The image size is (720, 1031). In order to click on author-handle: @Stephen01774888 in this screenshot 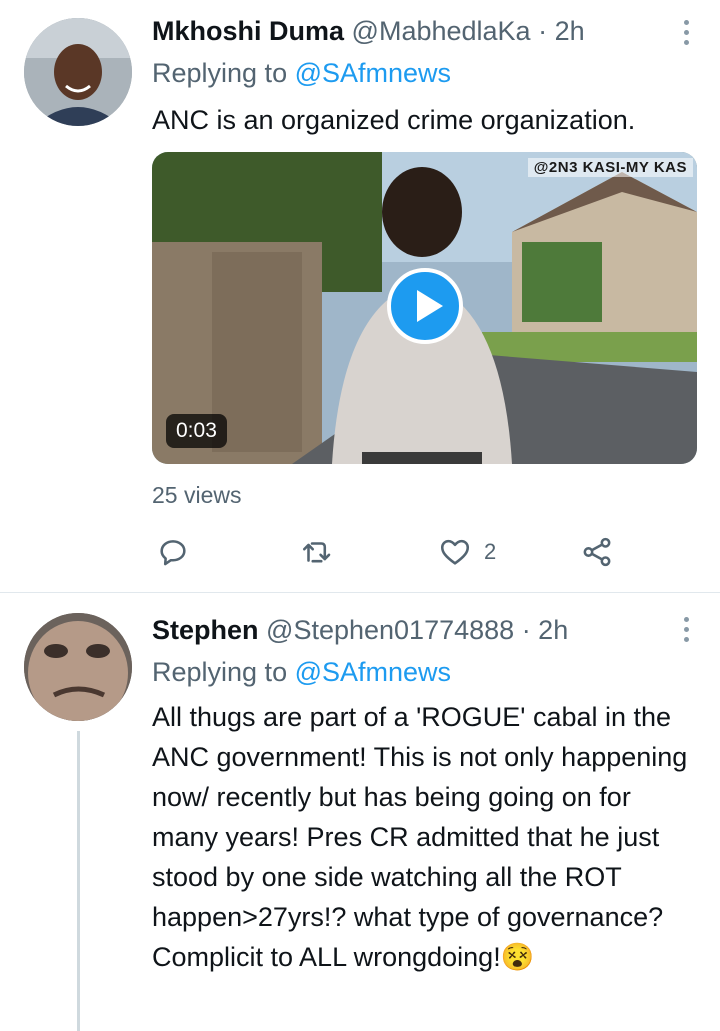, I will do `click(390, 630)`.